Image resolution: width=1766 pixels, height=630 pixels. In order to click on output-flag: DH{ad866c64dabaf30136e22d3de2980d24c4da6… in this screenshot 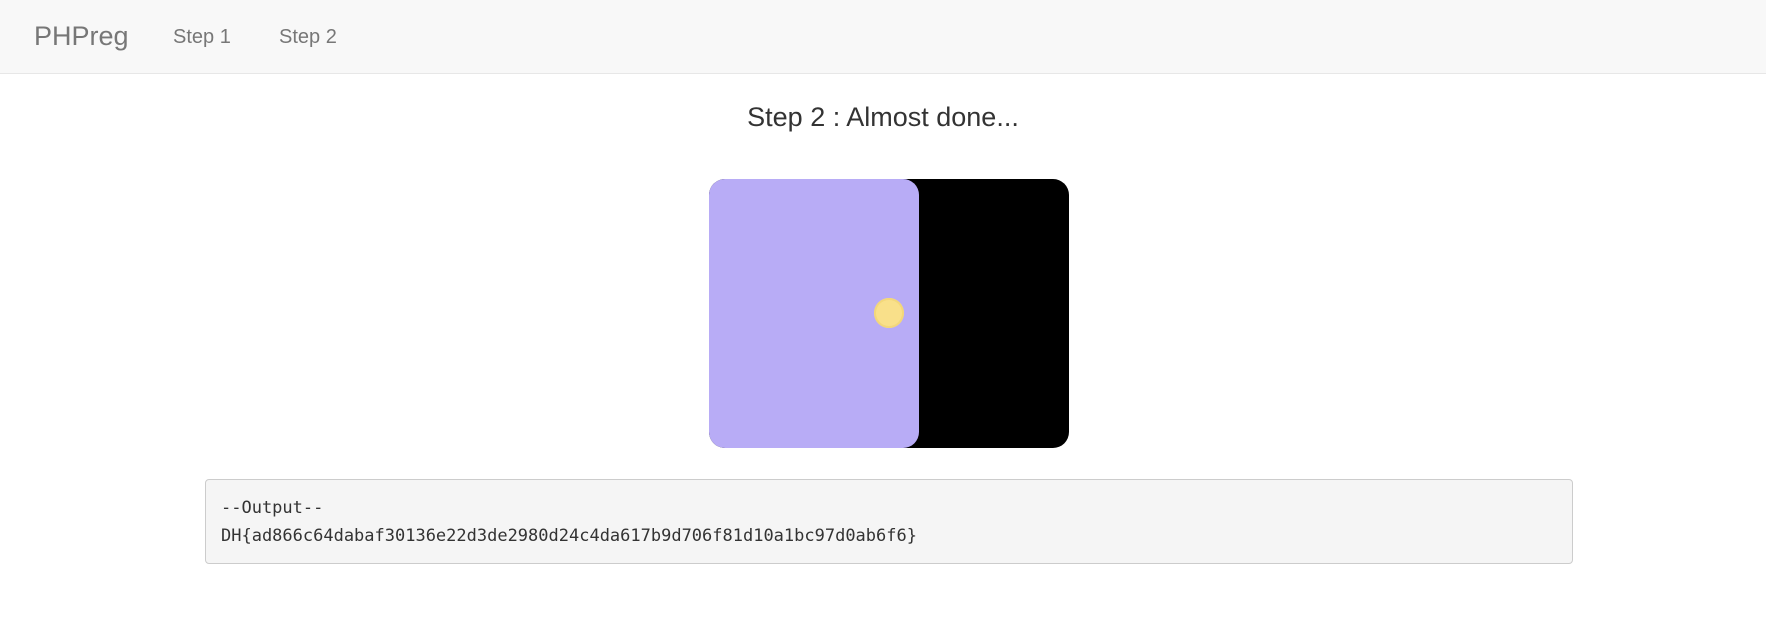, I will do `click(569, 536)`.